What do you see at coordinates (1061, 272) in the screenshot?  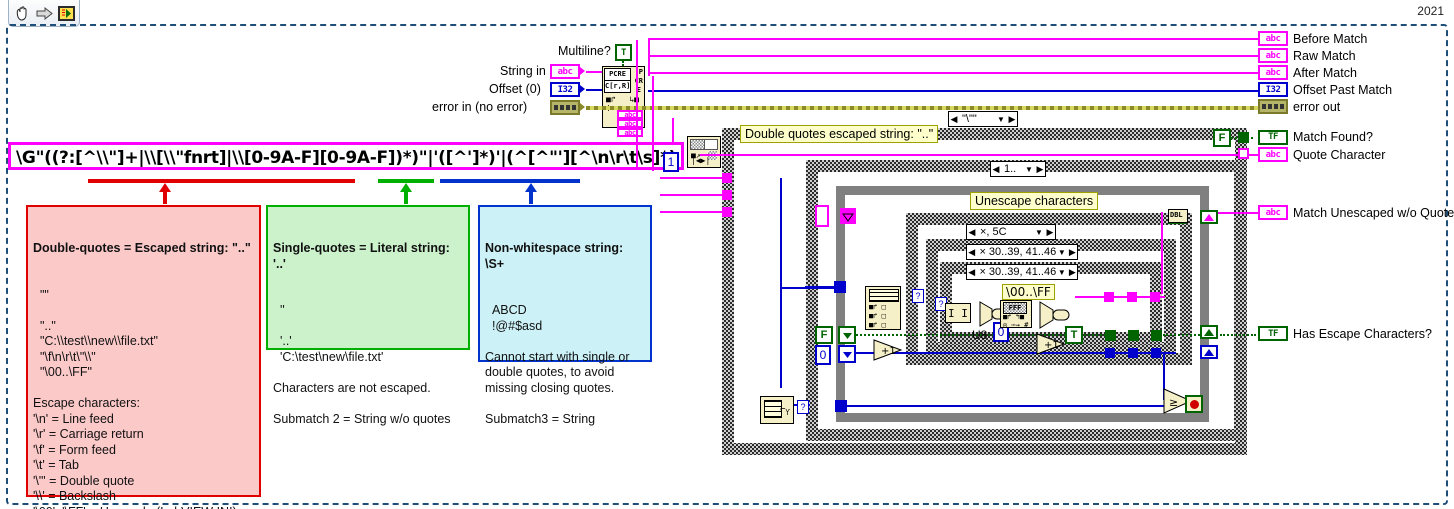 I see `chevron-down-icon-5: ▼` at bounding box center [1061, 272].